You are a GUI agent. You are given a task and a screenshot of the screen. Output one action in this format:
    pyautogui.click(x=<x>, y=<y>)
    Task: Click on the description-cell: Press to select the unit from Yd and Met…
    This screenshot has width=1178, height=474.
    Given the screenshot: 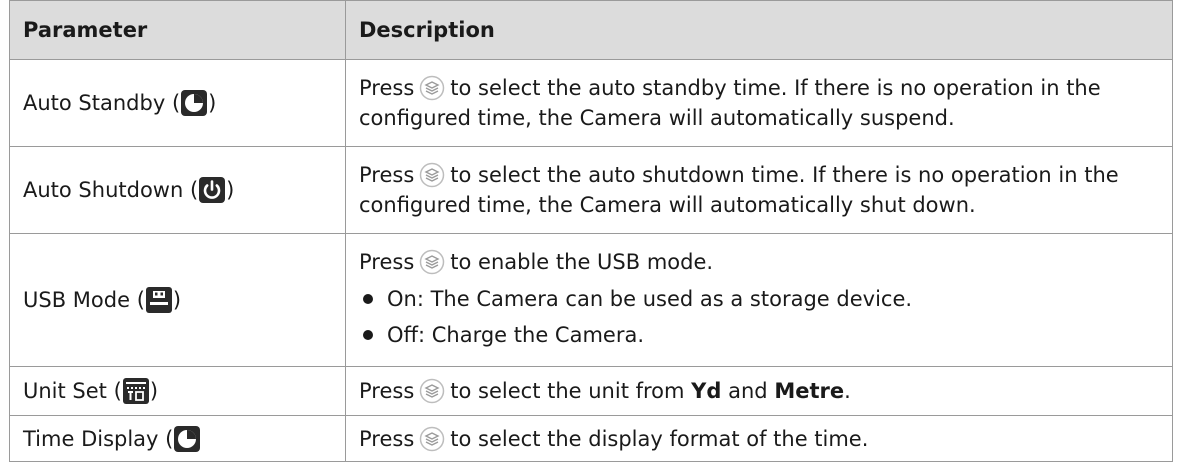 What is the action you would take?
    pyautogui.click(x=759, y=391)
    